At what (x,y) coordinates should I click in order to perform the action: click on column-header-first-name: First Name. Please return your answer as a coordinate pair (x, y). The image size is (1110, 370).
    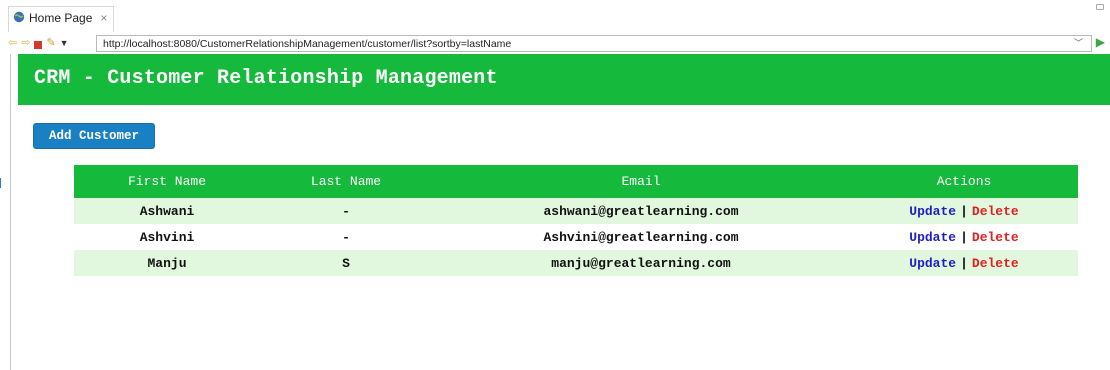
    Looking at the image, I should click on (166, 181).